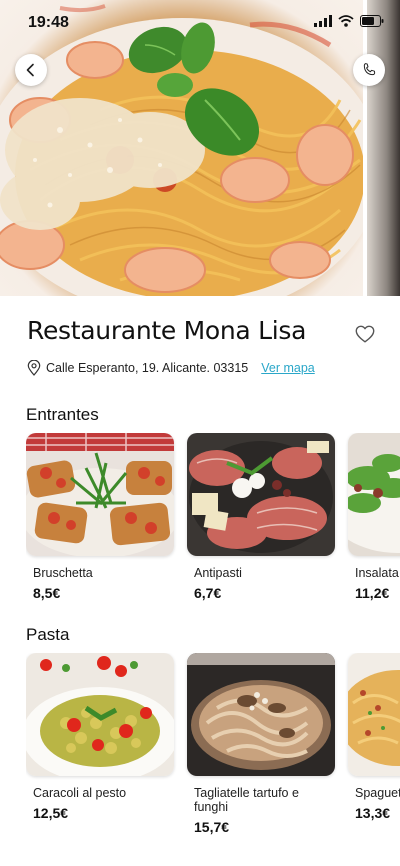 The image size is (400, 866). I want to click on dish-card-spaguetti: Spaguetti carbonara 13,3€, so click(374, 737).